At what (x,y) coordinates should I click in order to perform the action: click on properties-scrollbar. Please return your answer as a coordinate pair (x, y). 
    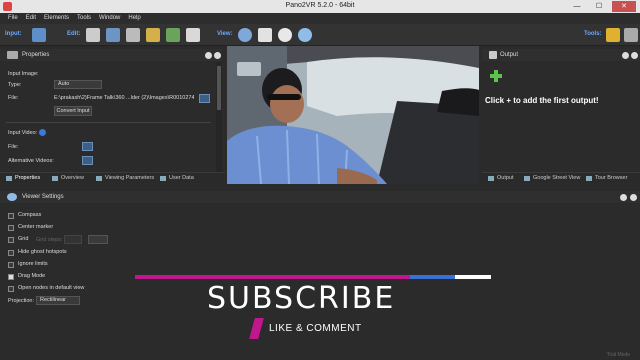
    Looking at the image, I should click on (219, 117).